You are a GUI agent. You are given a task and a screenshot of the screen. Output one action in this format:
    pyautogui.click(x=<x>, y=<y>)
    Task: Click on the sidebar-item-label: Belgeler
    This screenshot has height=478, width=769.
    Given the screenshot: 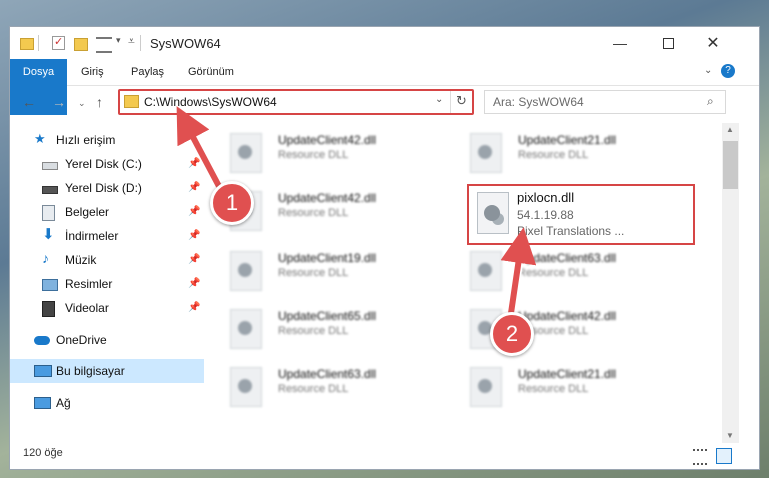 What is the action you would take?
    pyautogui.click(x=87, y=212)
    